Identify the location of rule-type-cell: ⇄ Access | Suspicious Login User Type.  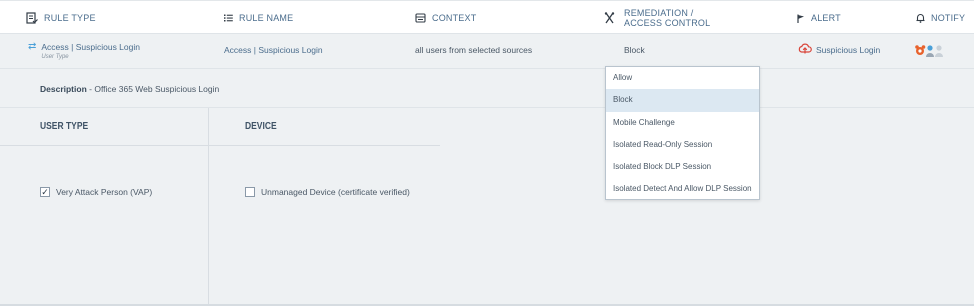
(84, 51).